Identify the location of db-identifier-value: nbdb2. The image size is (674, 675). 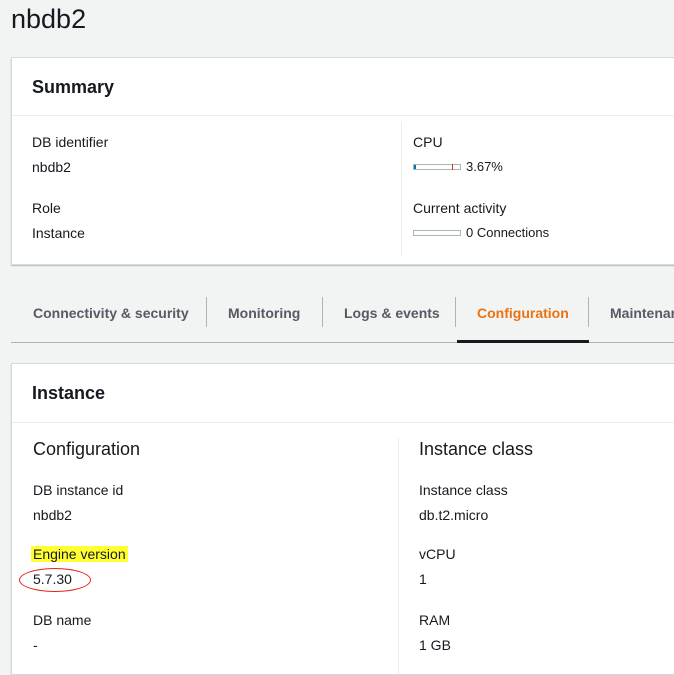
(51, 167).